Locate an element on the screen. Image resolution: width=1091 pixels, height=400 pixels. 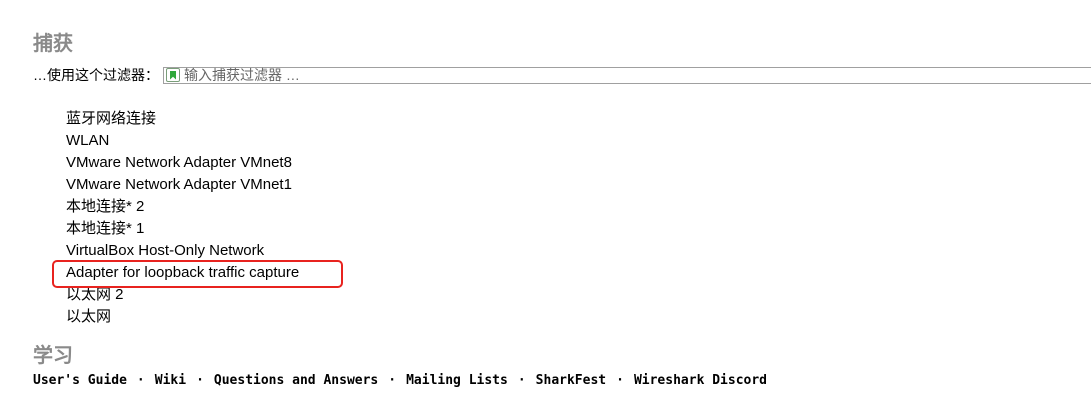
mailing-lists-link: Mailing Lists is located at coordinates (457, 380).